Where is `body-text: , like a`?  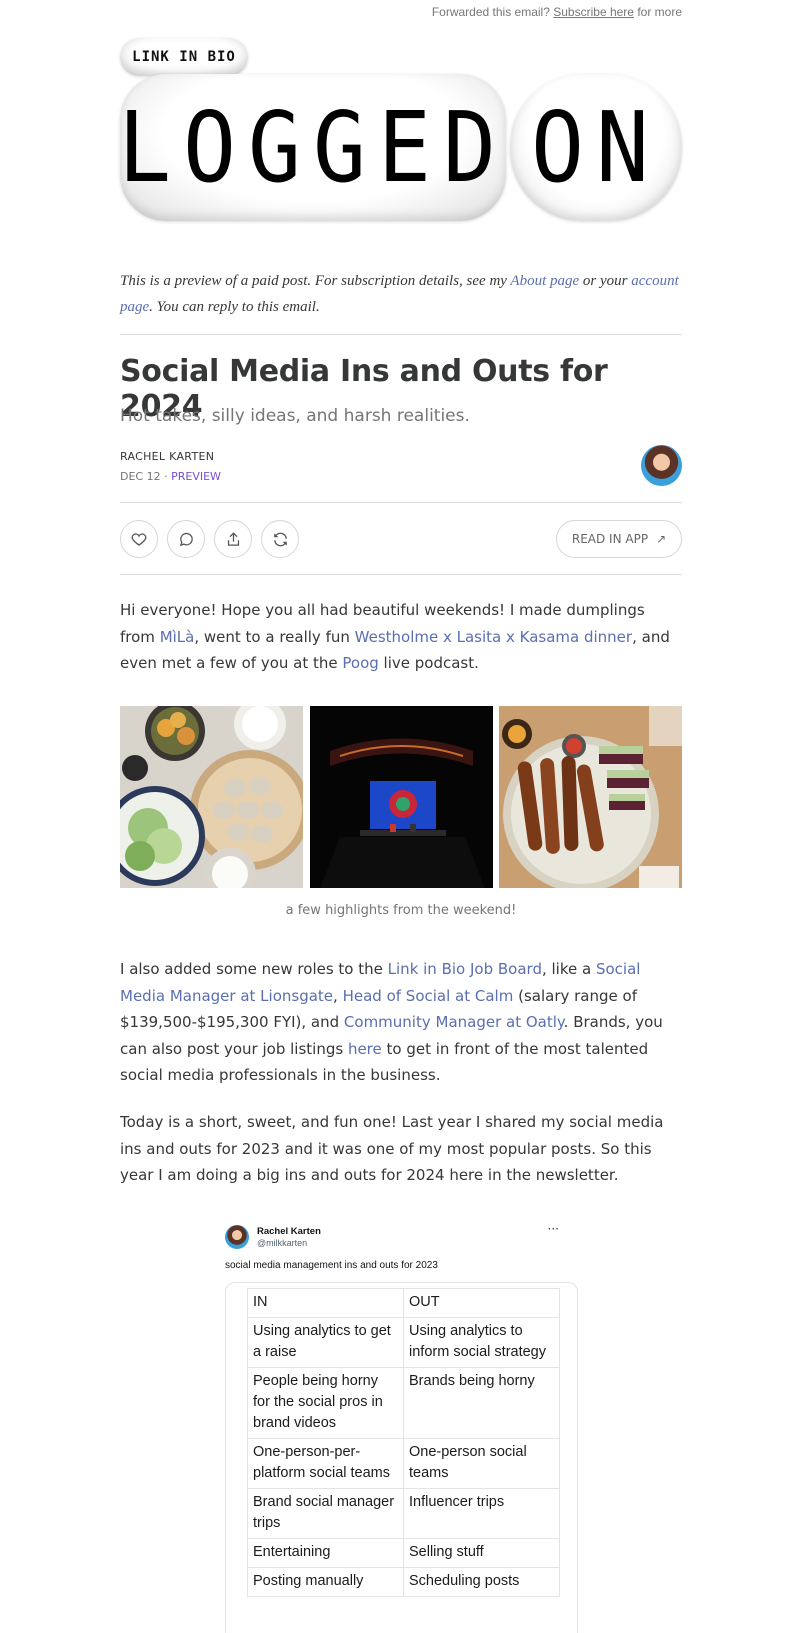
body-text: , like a is located at coordinates (568, 969).